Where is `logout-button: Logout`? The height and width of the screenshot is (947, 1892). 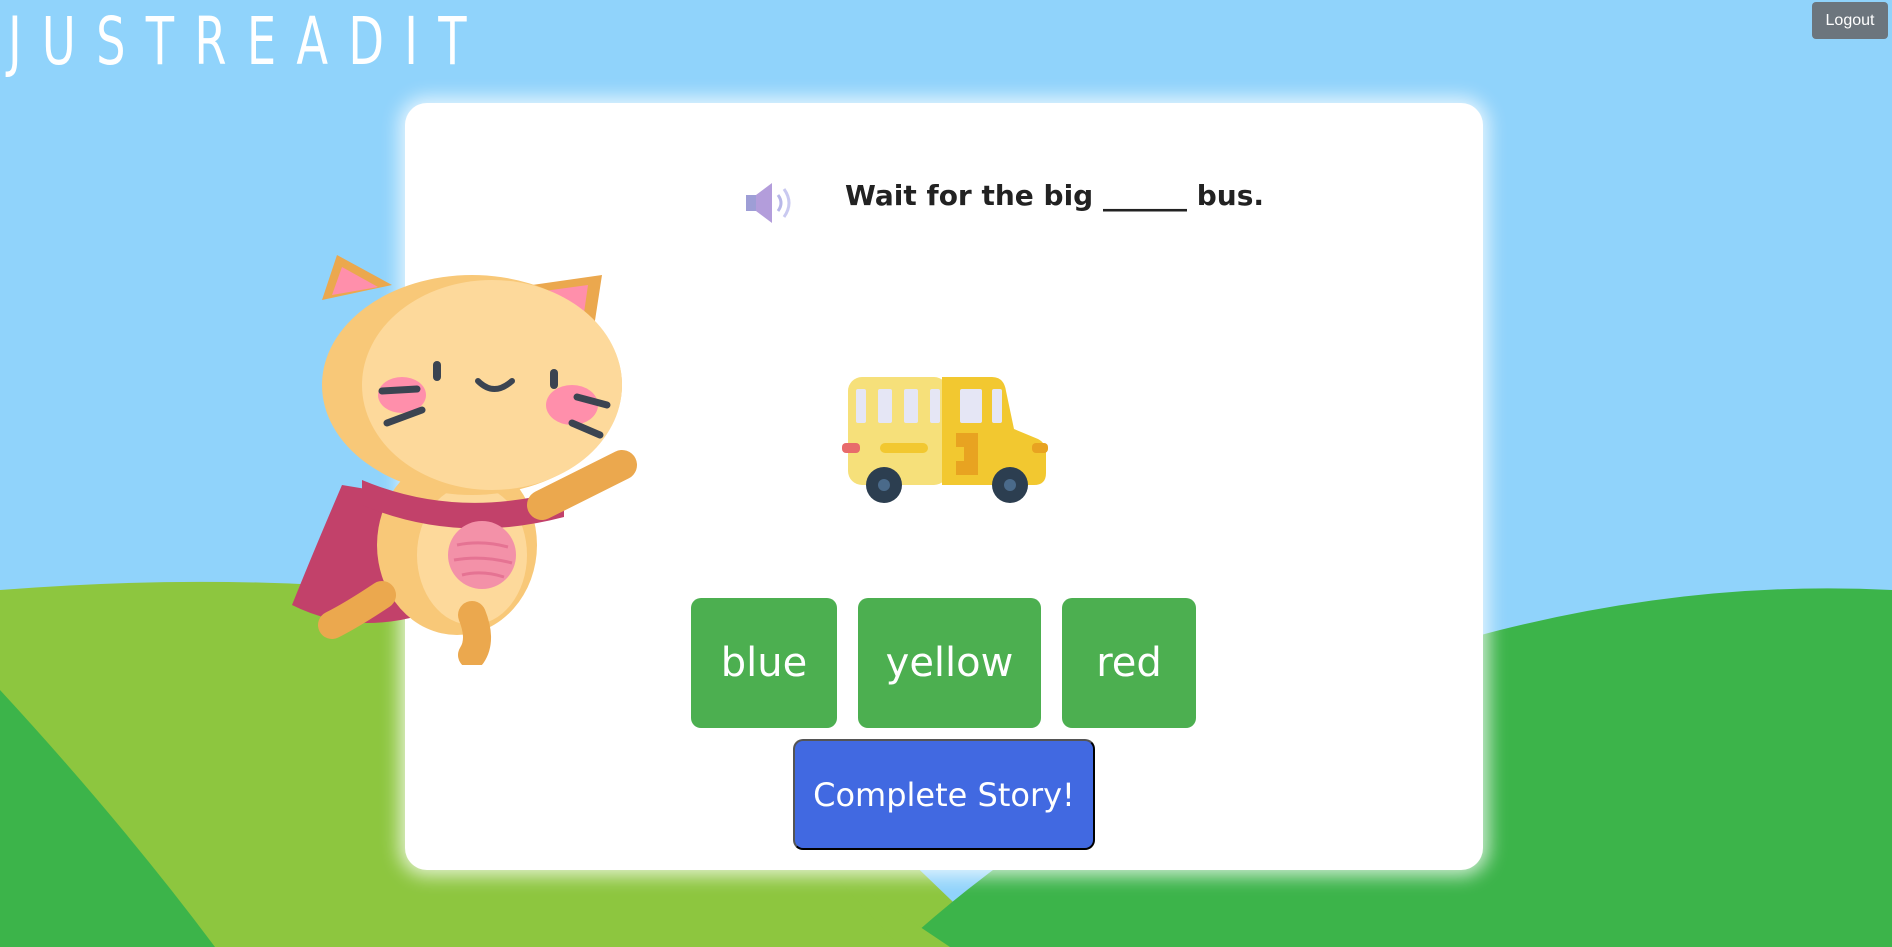 logout-button: Logout is located at coordinates (1850, 20).